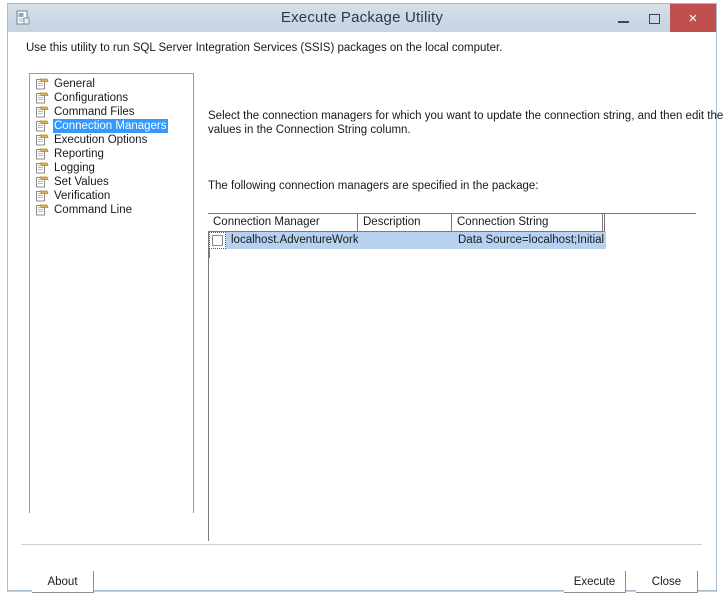  I want to click on tree-item-verification: Verification, so click(111, 196).